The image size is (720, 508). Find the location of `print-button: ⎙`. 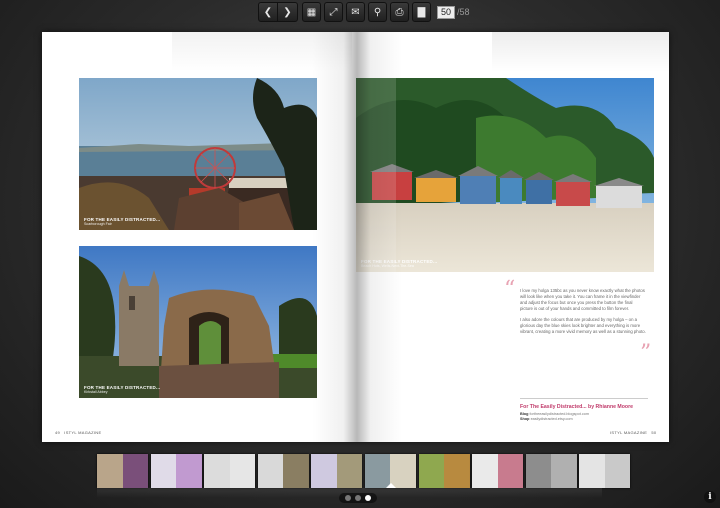

print-button: ⎙ is located at coordinates (399, 12).